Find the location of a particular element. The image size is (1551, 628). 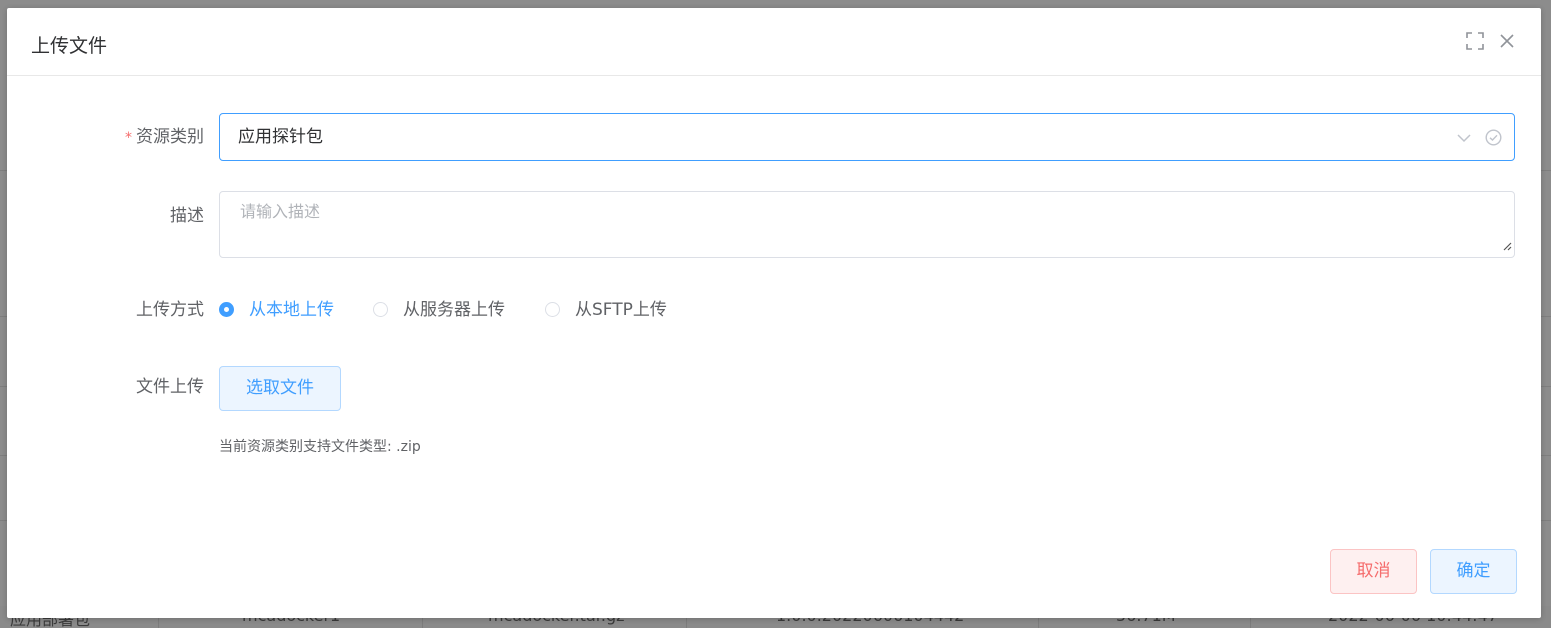

required-mark: * is located at coordinates (128, 138).